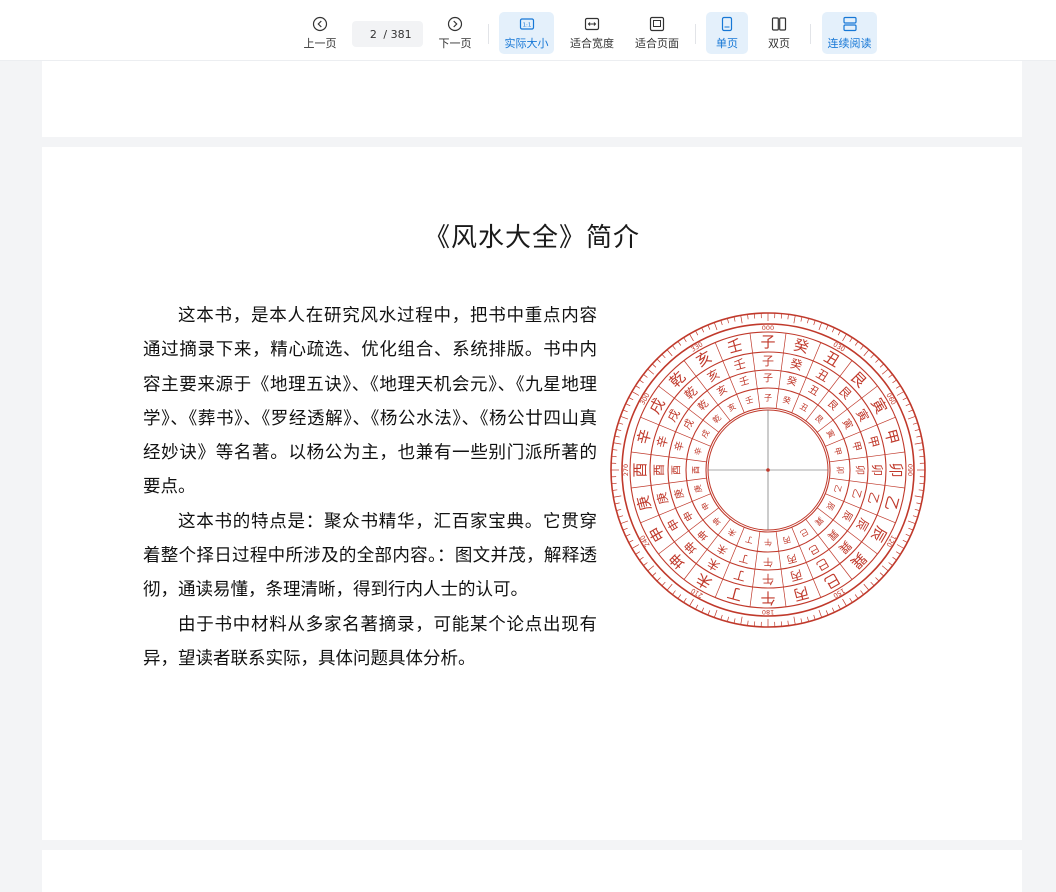 The image size is (1056, 892). Describe the element at coordinates (455, 33) in the screenshot. I see `next-page-button: 下一页` at that location.